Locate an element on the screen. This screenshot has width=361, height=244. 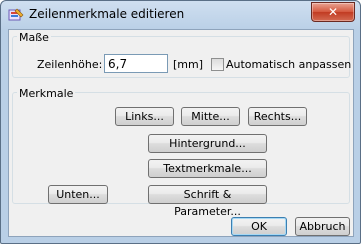
close-button: ✕ is located at coordinates (333, 12).